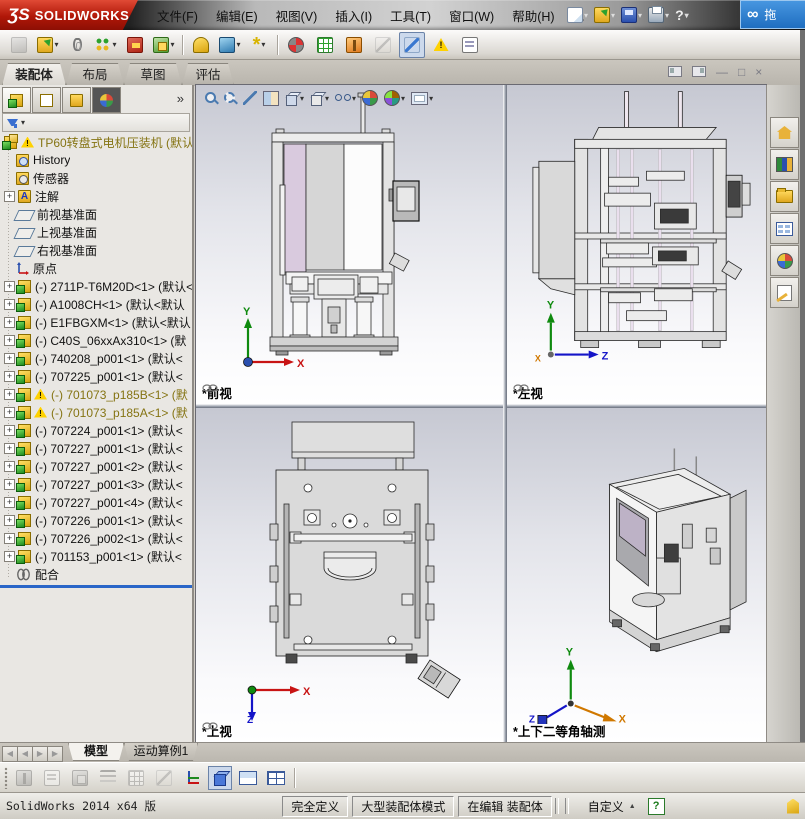  What do you see at coordinates (96, 178) in the screenshot?
I see `tree-item-sensors: 传感器` at bounding box center [96, 178].